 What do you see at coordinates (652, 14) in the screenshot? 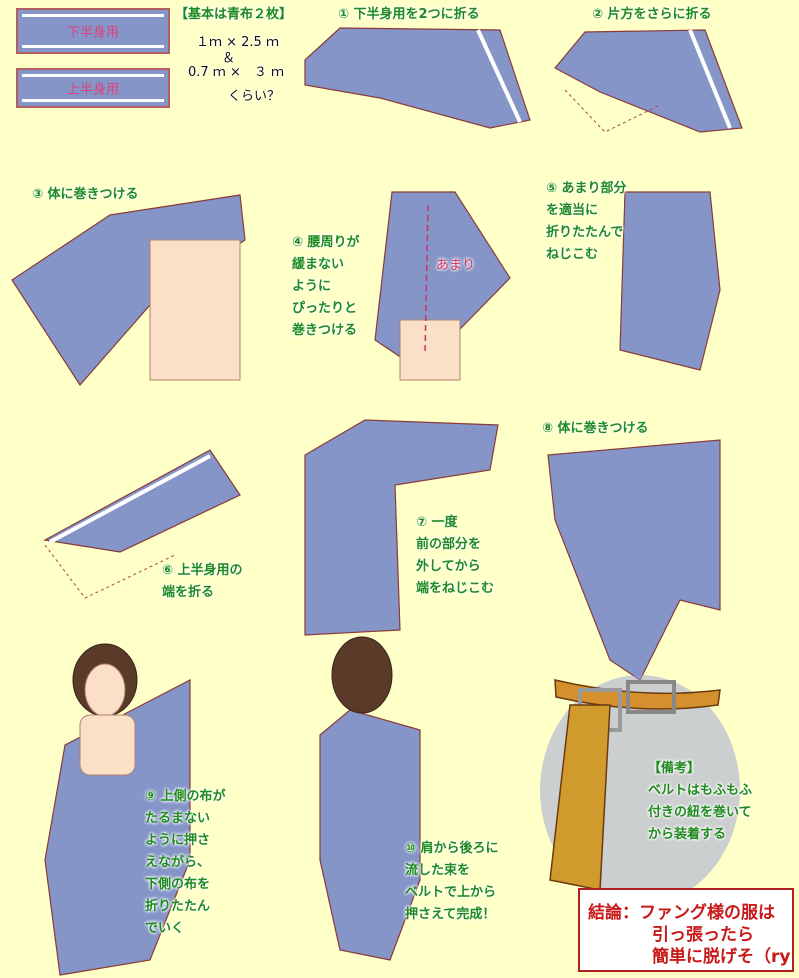
I see `step2-caption: ② 片方をさらに折る` at bounding box center [652, 14].